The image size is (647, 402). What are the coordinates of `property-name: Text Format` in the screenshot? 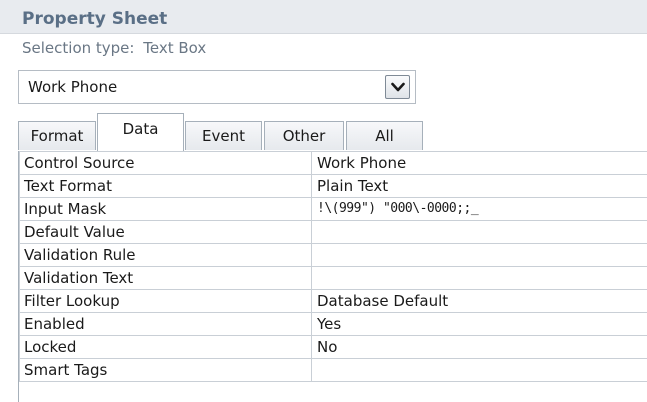 It's located at (165, 186).